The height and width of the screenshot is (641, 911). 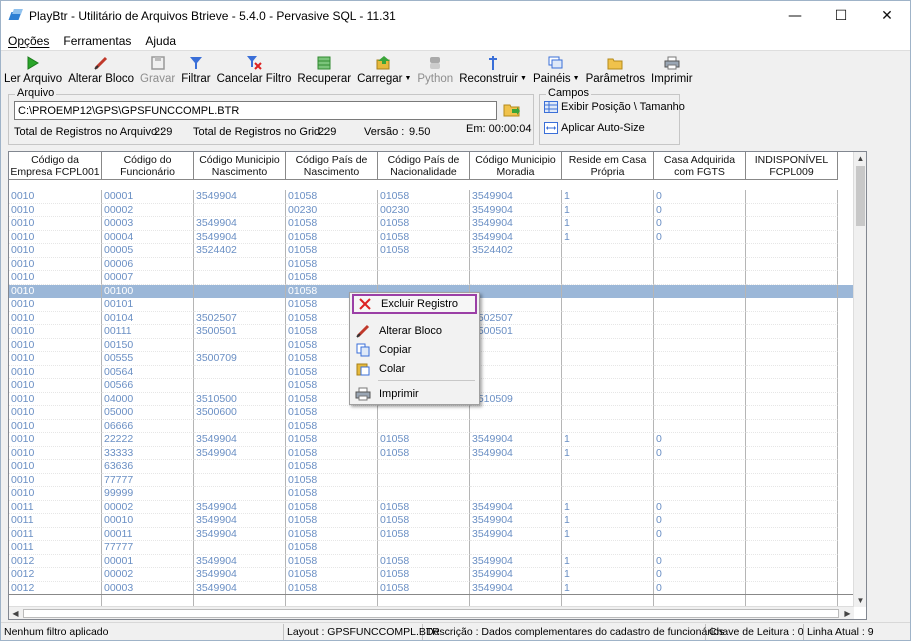 What do you see at coordinates (148, 332) in the screenshot?
I see `table-cell: 00111` at bounding box center [148, 332].